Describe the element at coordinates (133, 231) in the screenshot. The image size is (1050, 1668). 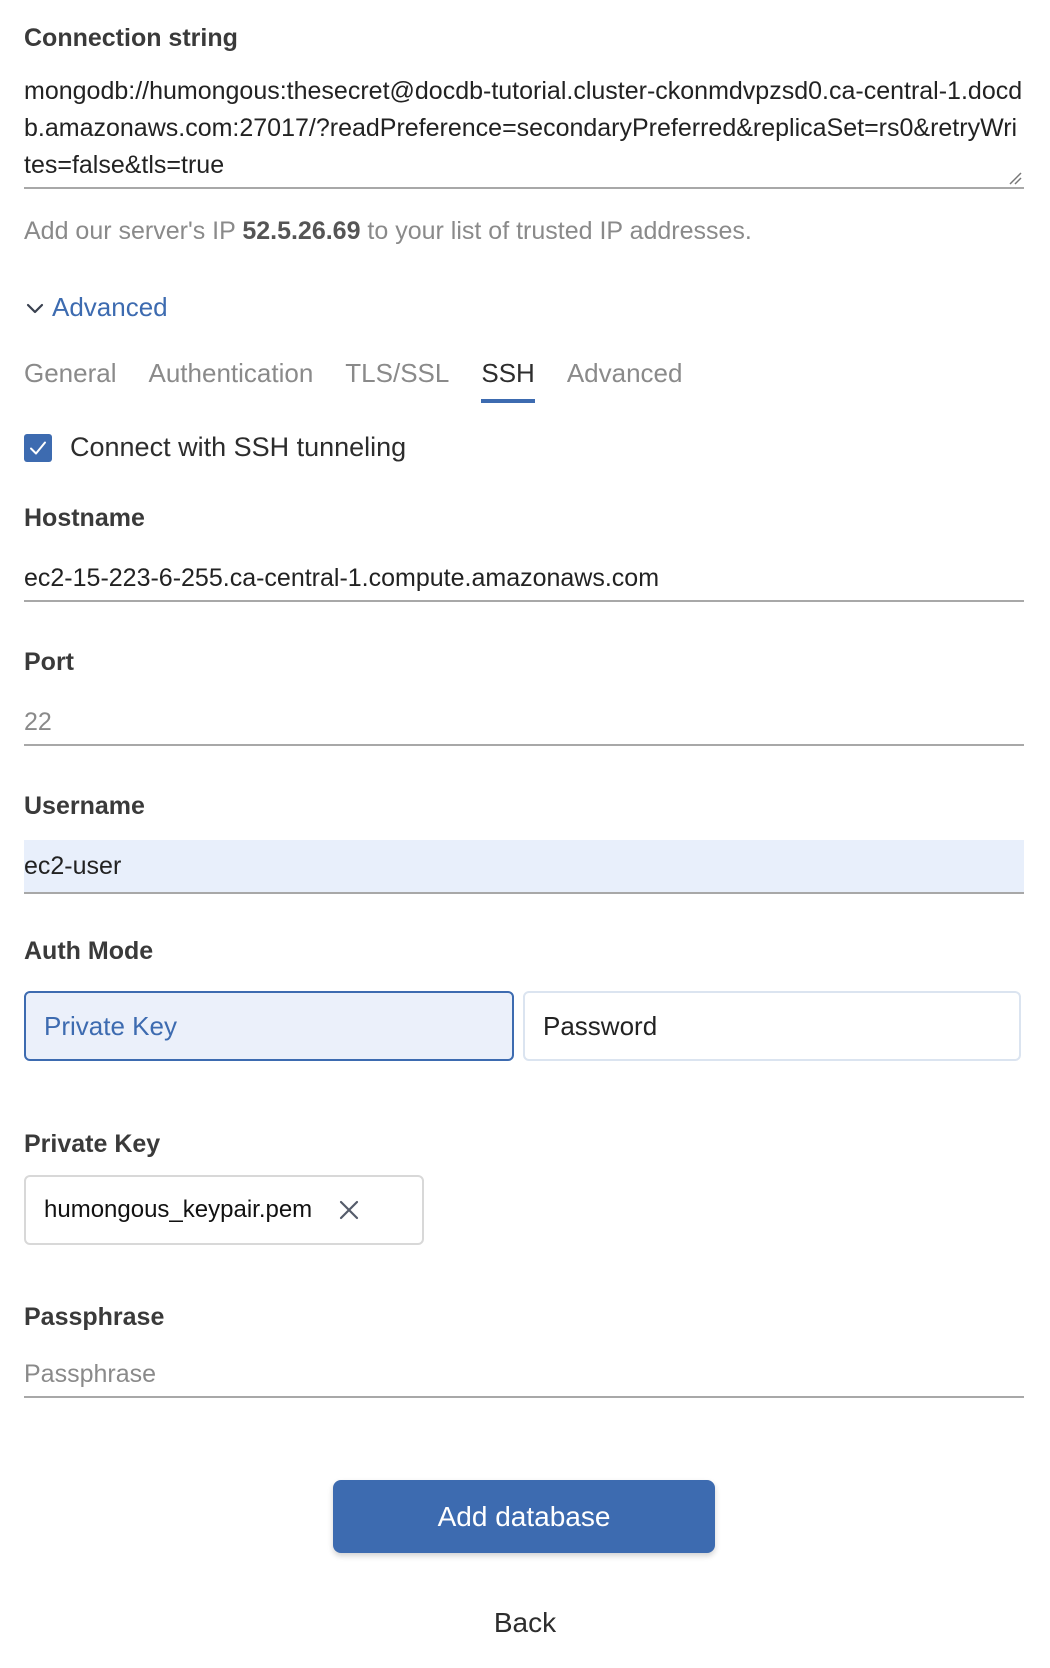
I see `hint-prefix: Add our server's IP` at that location.